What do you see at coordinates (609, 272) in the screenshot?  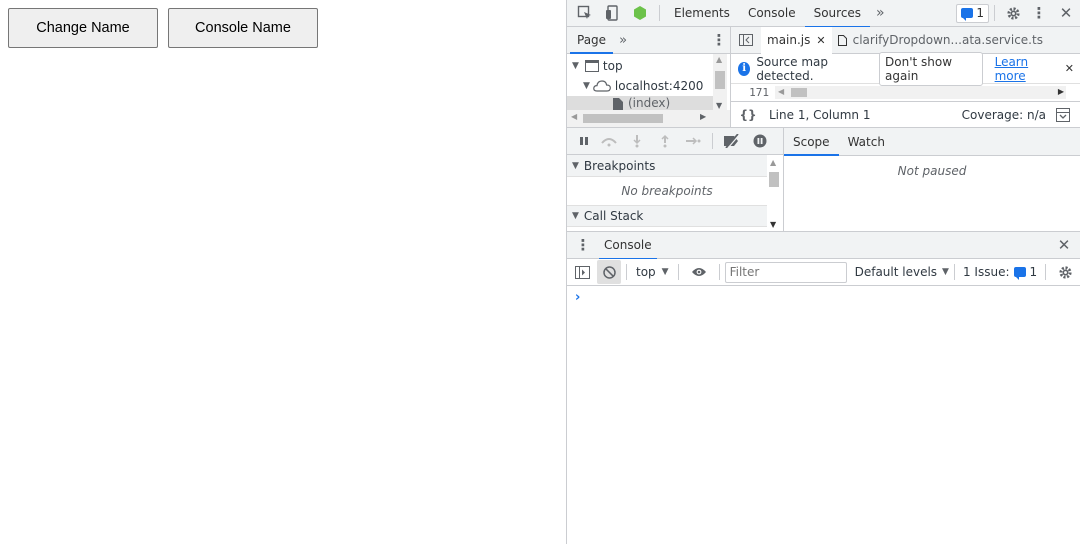 I see `clear-console-icon` at bounding box center [609, 272].